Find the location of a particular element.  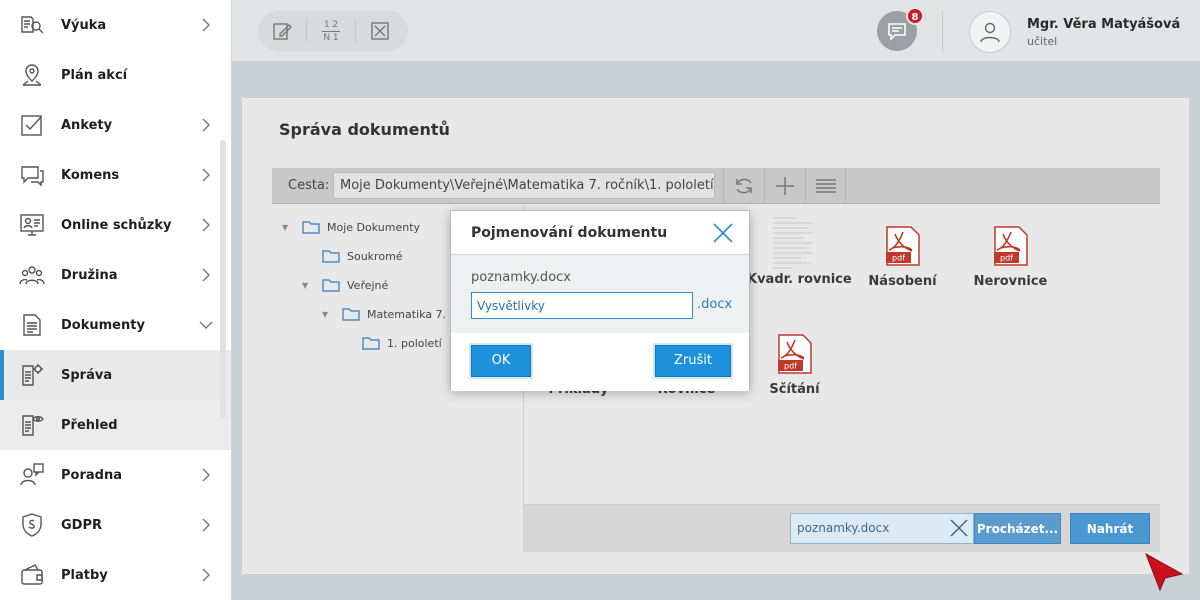

sidebar-item-label: Plán akcí is located at coordinates (94, 75).